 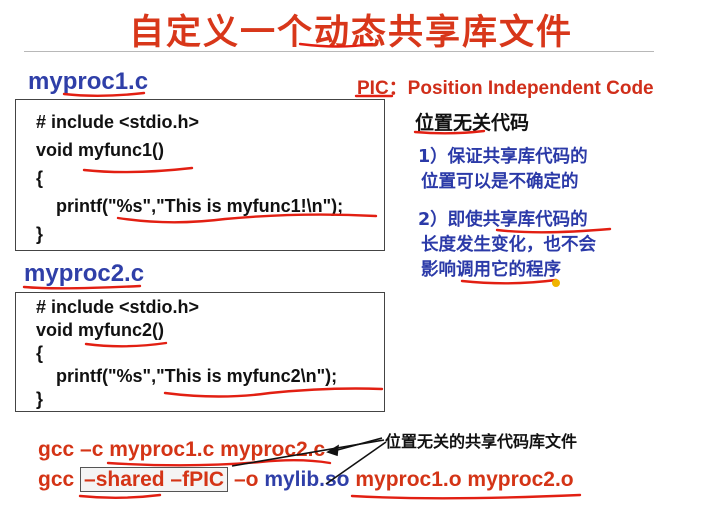 I want to click on compile-command-1: gcc –c myproc1.c myproc2.c, so click(x=181, y=450).